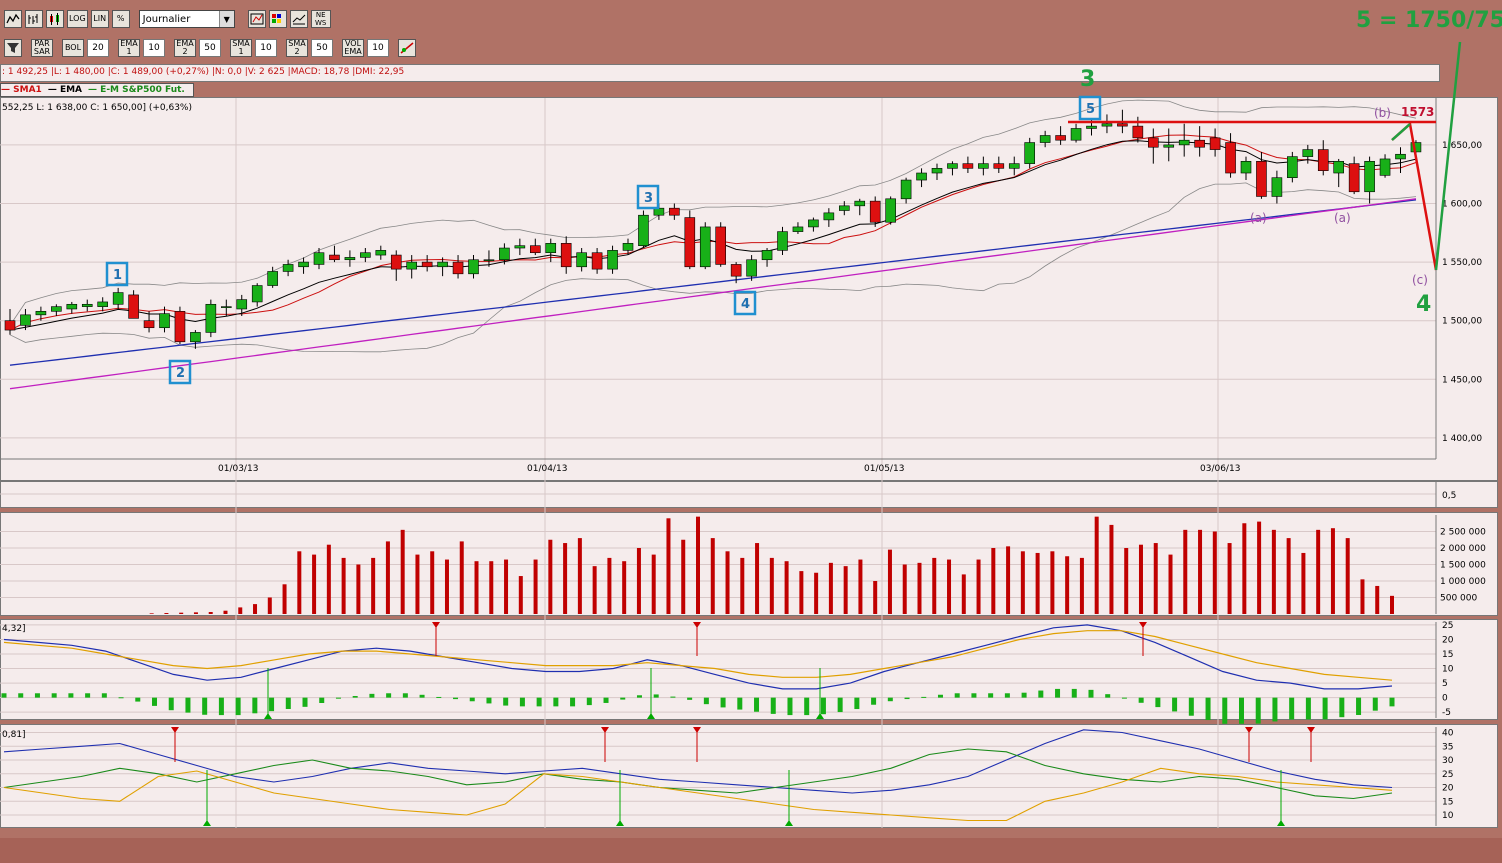  Describe the element at coordinates (1448, 156) in the screenshot. I see `projection-up` at that location.